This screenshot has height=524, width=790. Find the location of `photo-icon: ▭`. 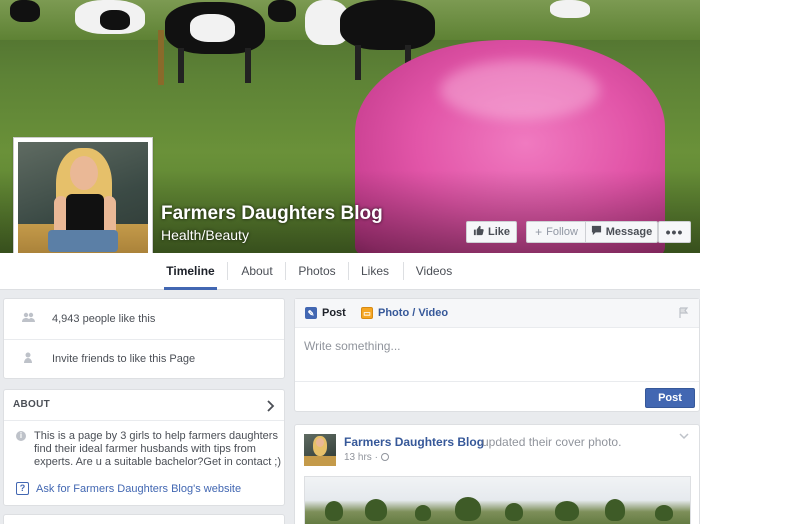

photo-icon: ▭ is located at coordinates (367, 313).